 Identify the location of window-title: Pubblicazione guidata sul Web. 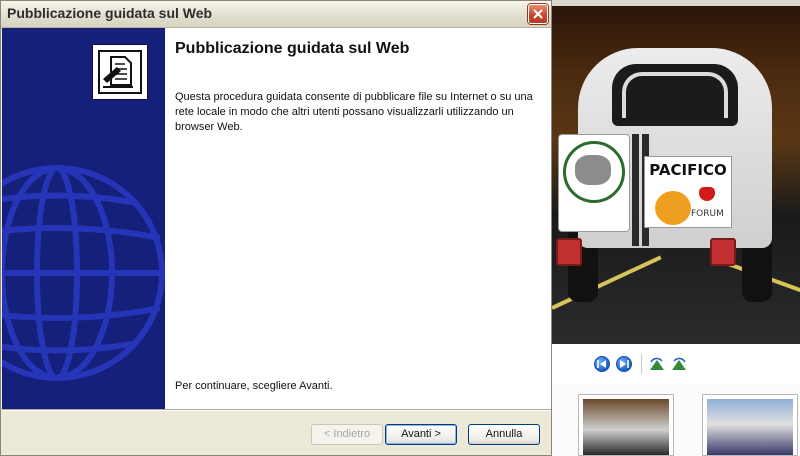
(110, 13).